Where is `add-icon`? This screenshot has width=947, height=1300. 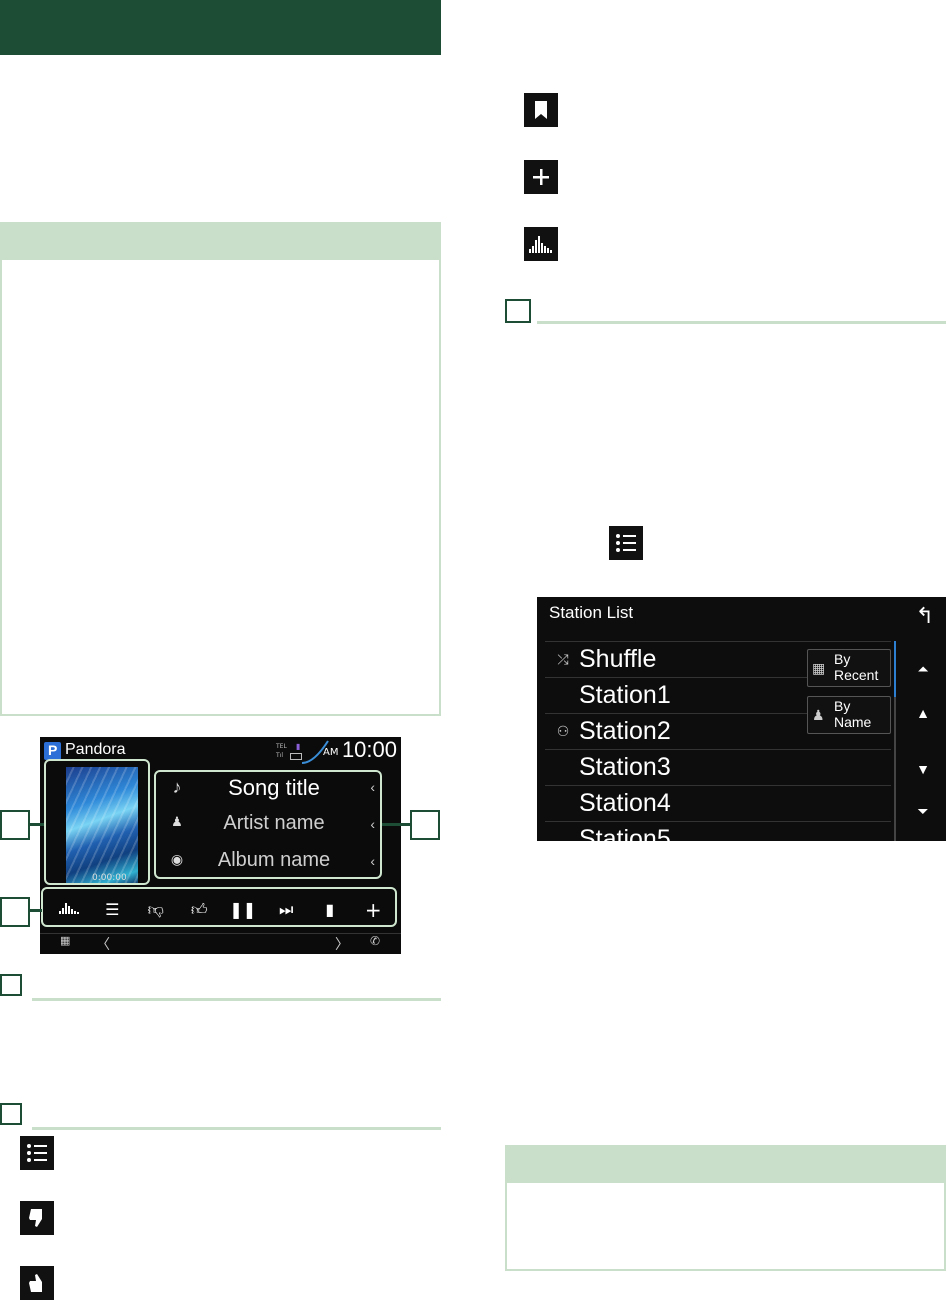
add-icon is located at coordinates (541, 177).